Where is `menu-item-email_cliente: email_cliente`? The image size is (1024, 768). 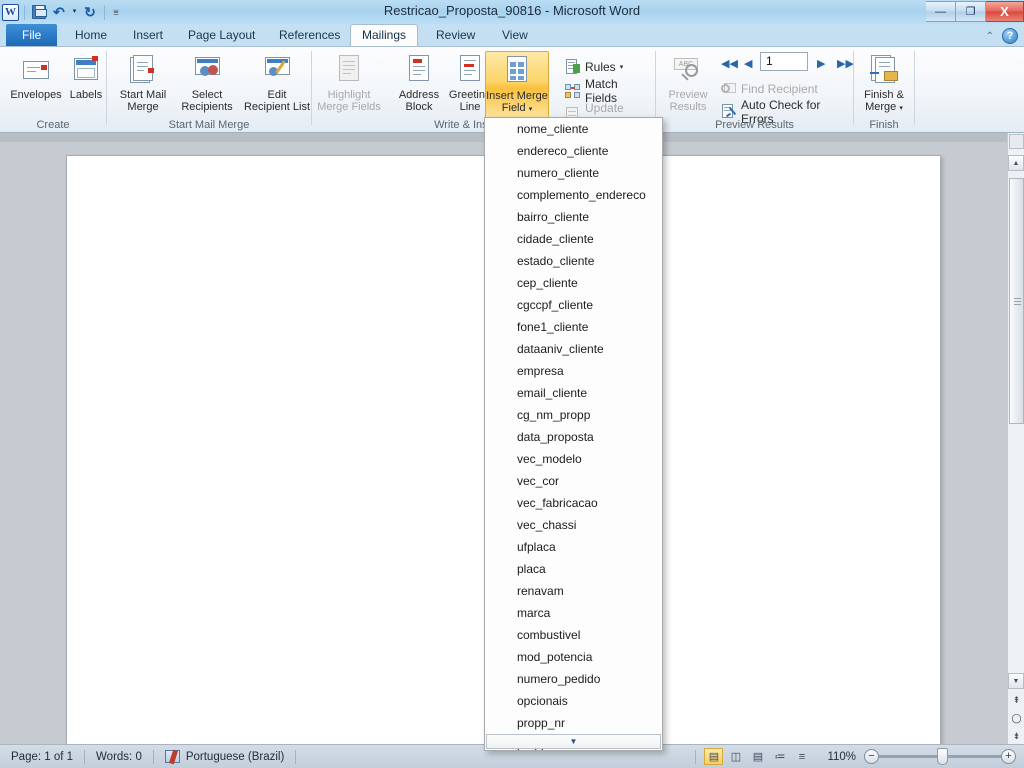 menu-item-email_cliente: email_cliente is located at coordinates (573, 393).